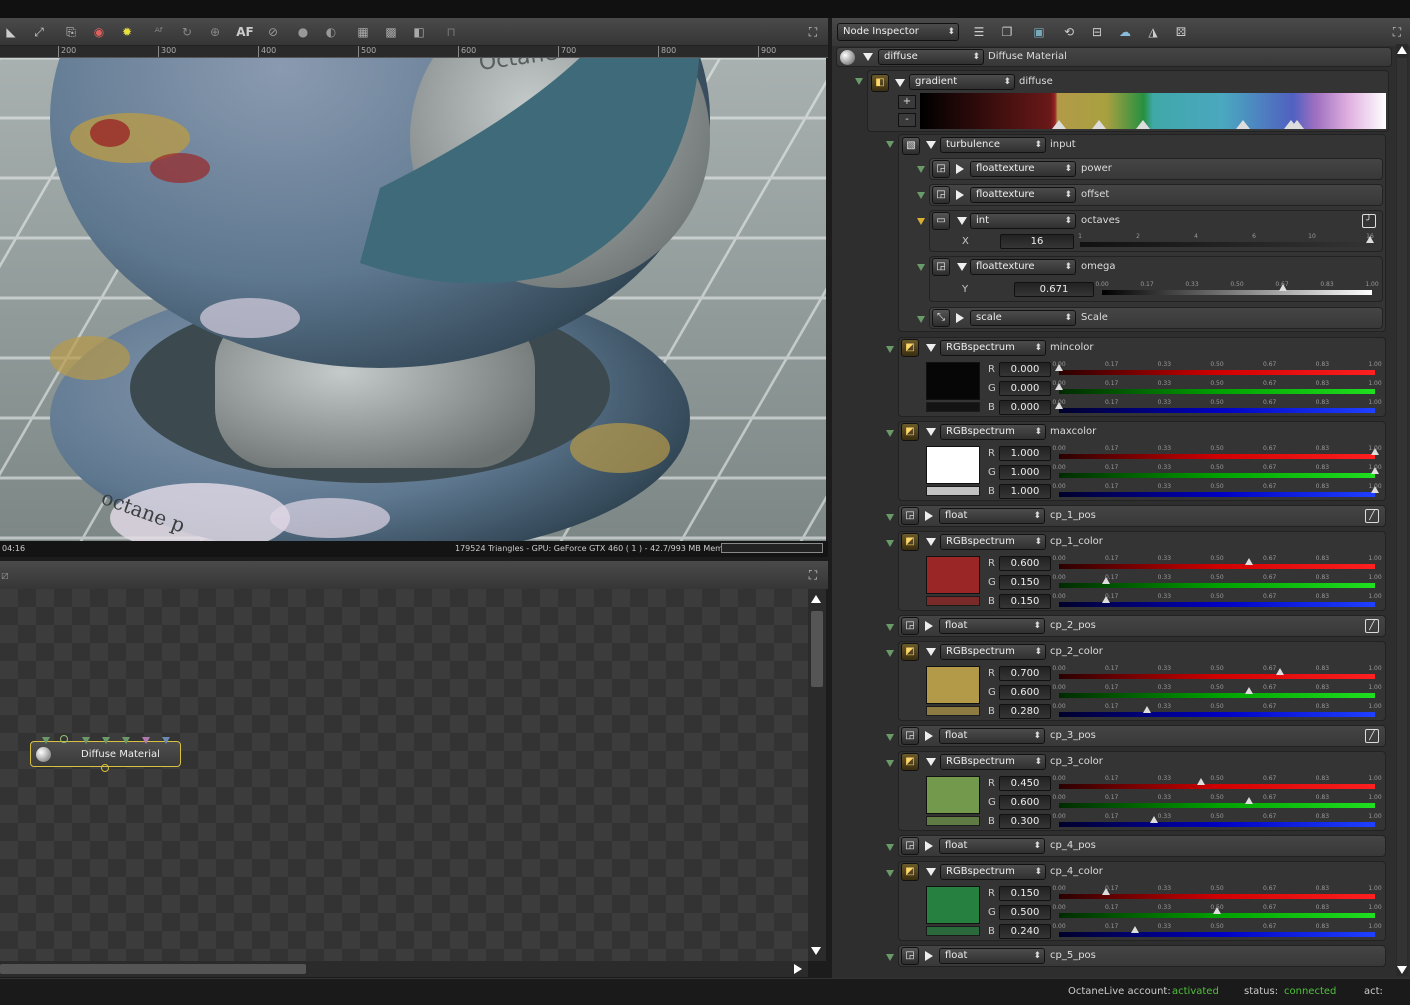 The image size is (1410, 1005). What do you see at coordinates (1037, 241) in the screenshot?
I see `octaves-value-input: 16` at bounding box center [1037, 241].